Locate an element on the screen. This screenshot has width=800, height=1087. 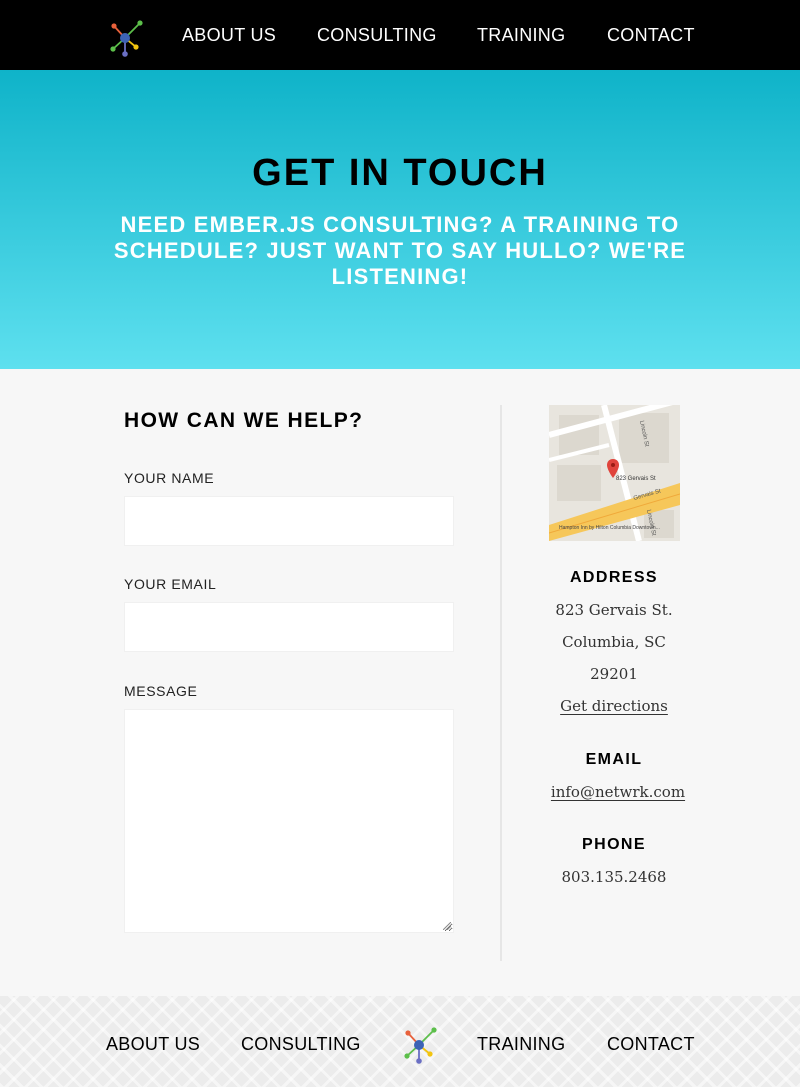
nav-consulting: CONSULTING is located at coordinates (377, 35).